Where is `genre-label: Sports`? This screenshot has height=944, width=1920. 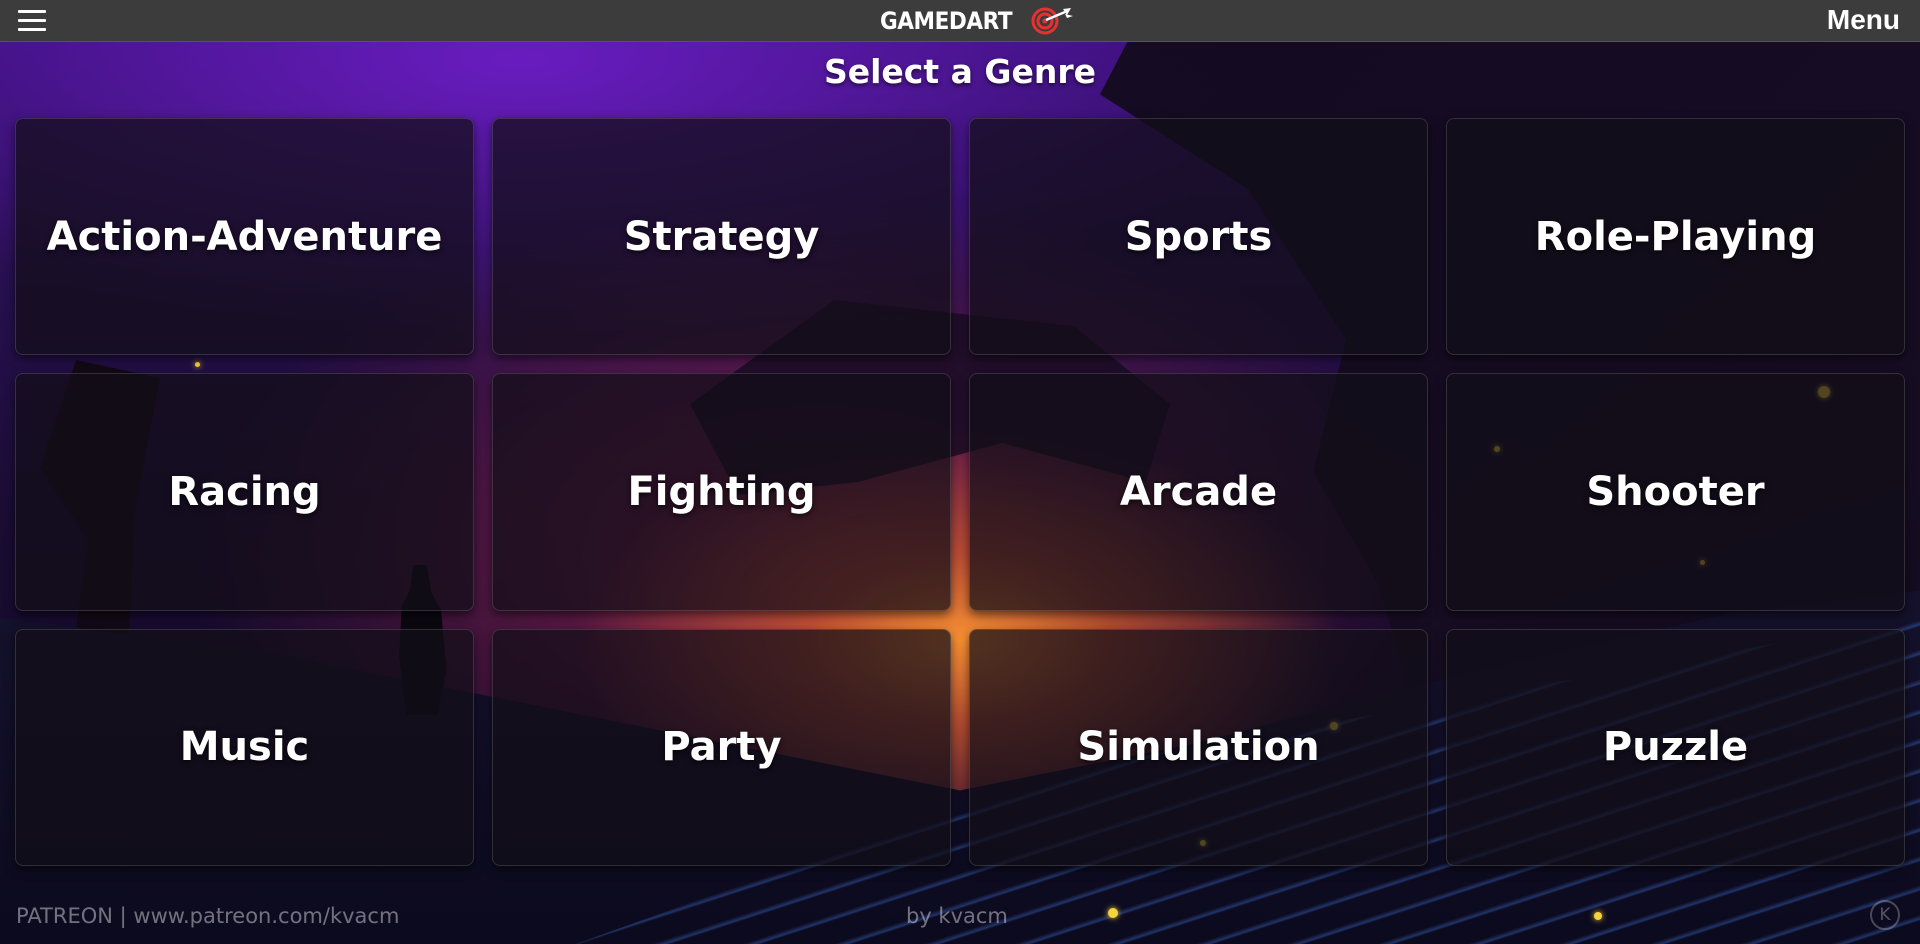 genre-label: Sports is located at coordinates (1198, 236).